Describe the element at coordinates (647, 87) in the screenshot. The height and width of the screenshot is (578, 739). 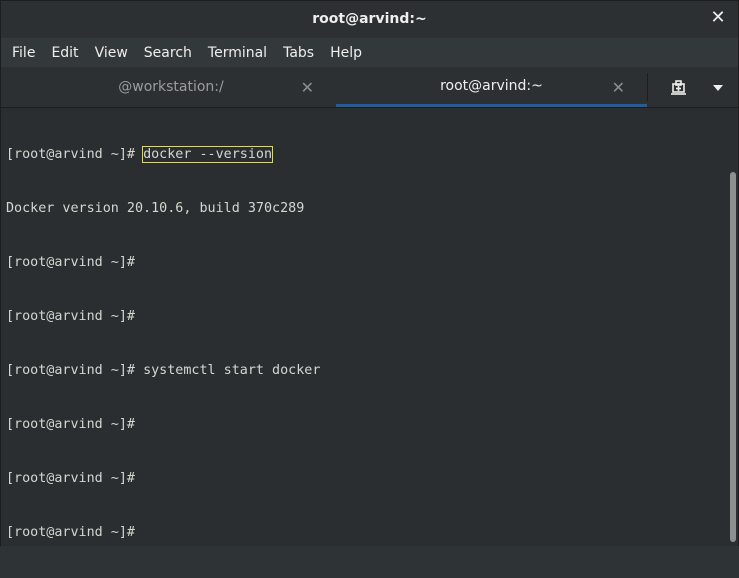
I see `tab-separator` at that location.